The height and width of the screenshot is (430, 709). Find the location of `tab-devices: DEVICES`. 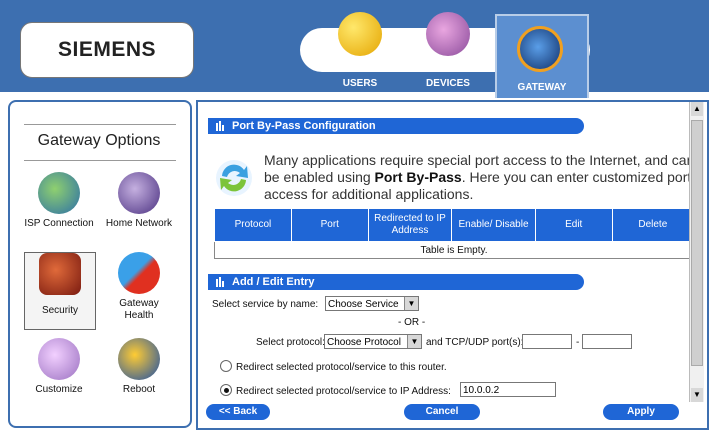

tab-devices: DEVICES is located at coordinates (448, 52).